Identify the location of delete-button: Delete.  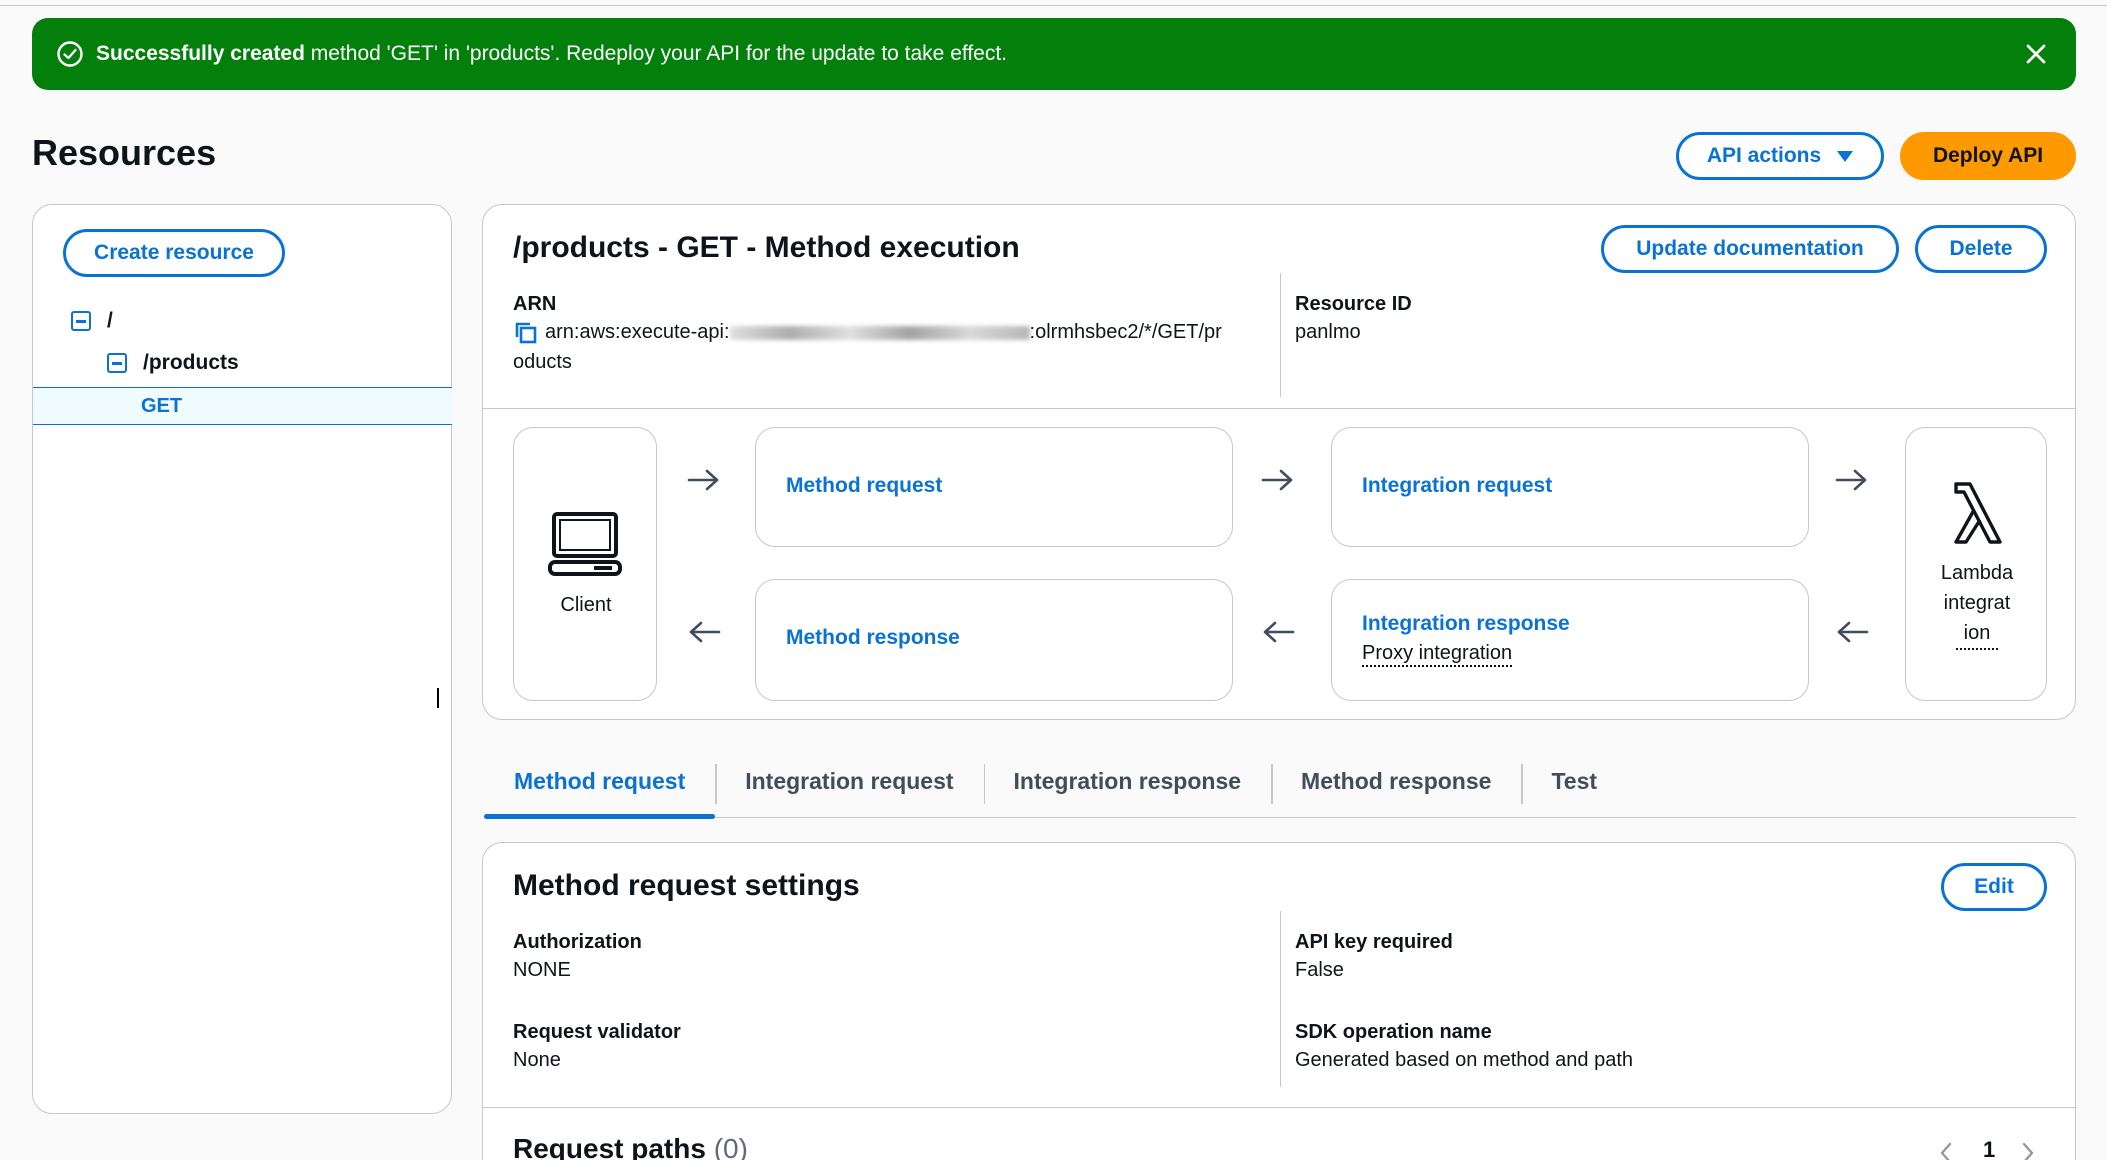
(1981, 249).